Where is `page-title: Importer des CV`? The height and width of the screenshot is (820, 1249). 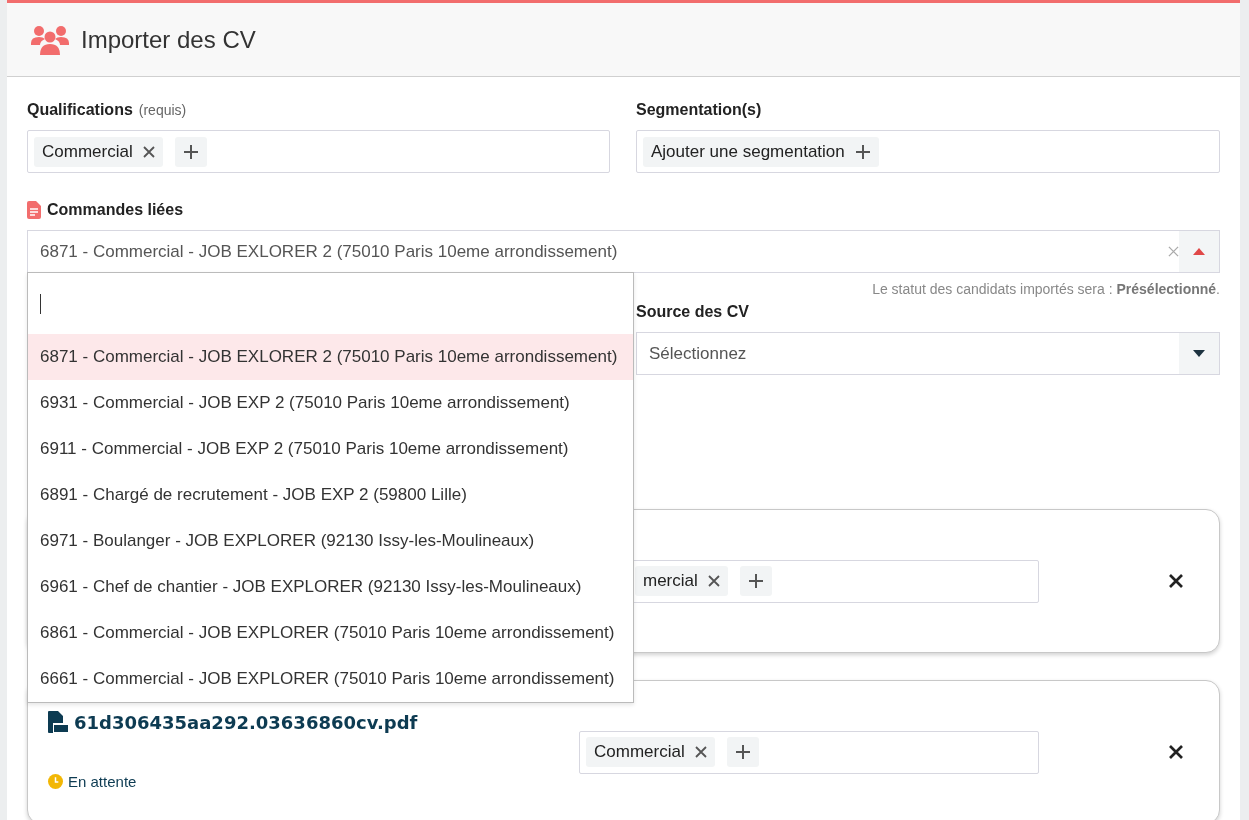 page-title: Importer des CV is located at coordinates (168, 39).